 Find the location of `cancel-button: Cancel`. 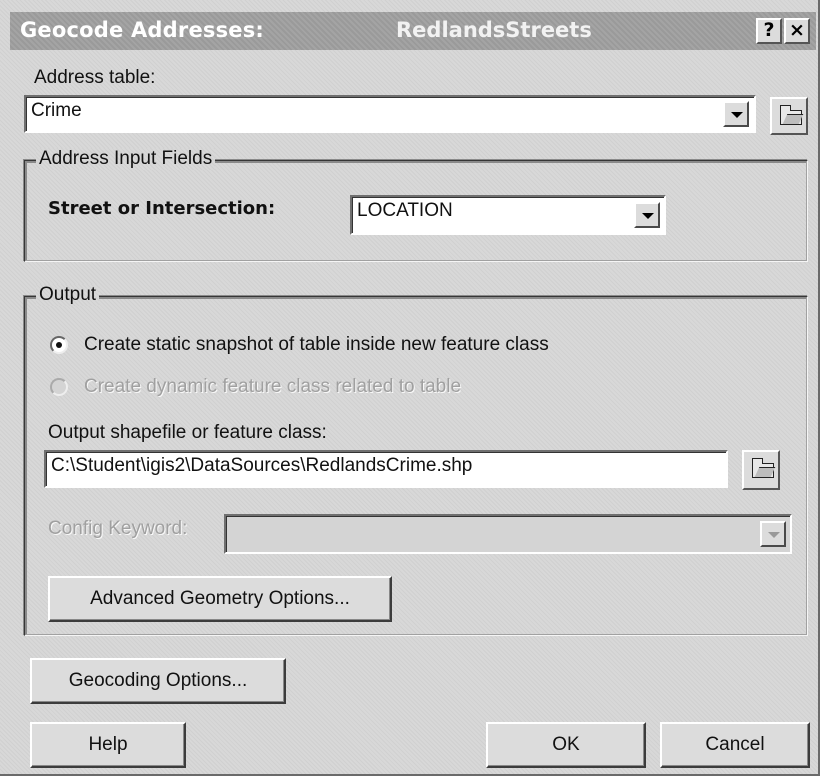

cancel-button: Cancel is located at coordinates (735, 745).